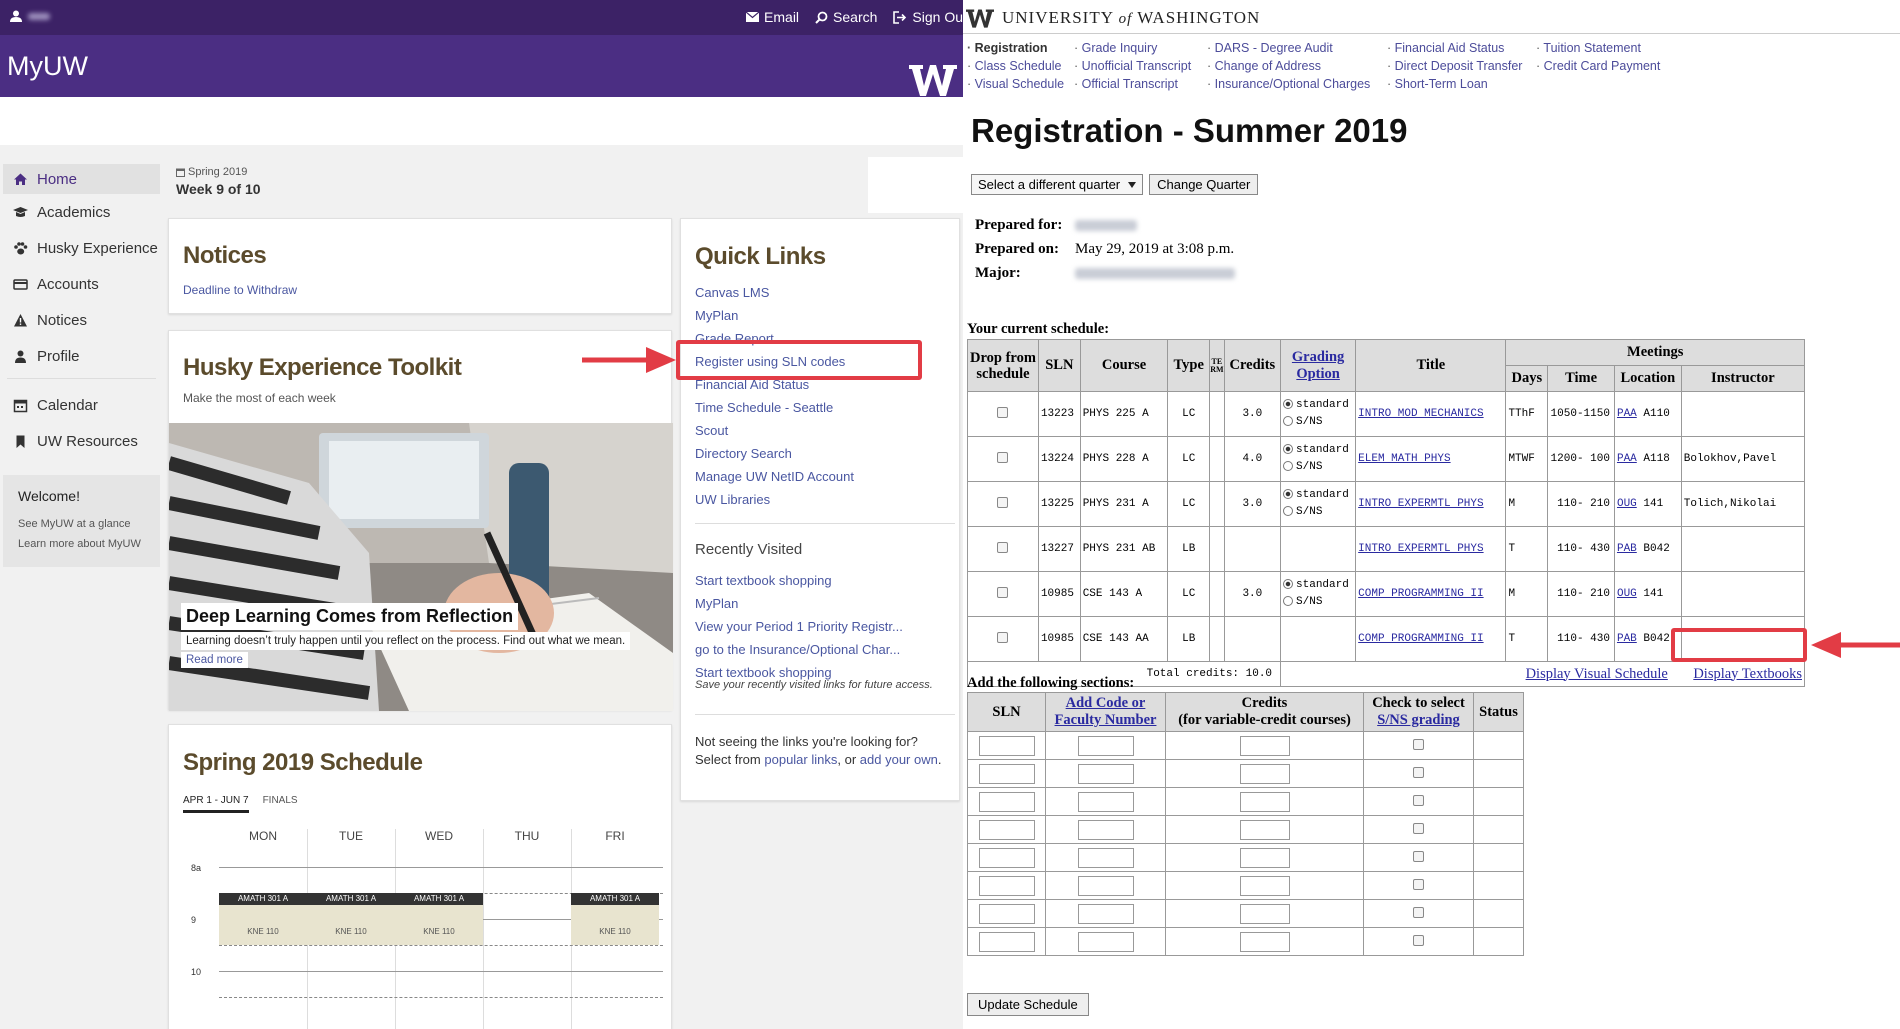  Describe the element at coordinates (1404, 459) in the screenshot. I see `course-title-link: ELEM MATH PHYS` at that location.